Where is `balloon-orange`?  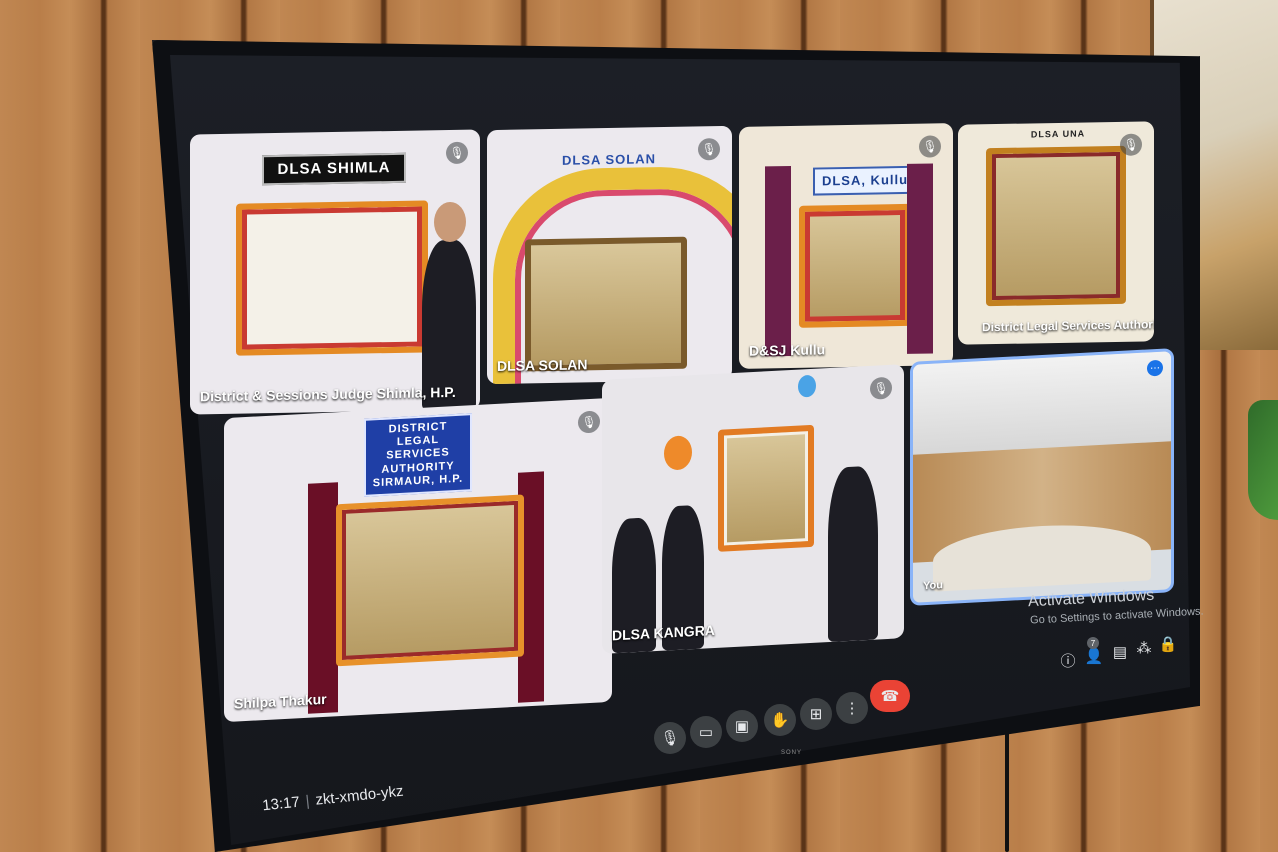 balloon-orange is located at coordinates (678, 453).